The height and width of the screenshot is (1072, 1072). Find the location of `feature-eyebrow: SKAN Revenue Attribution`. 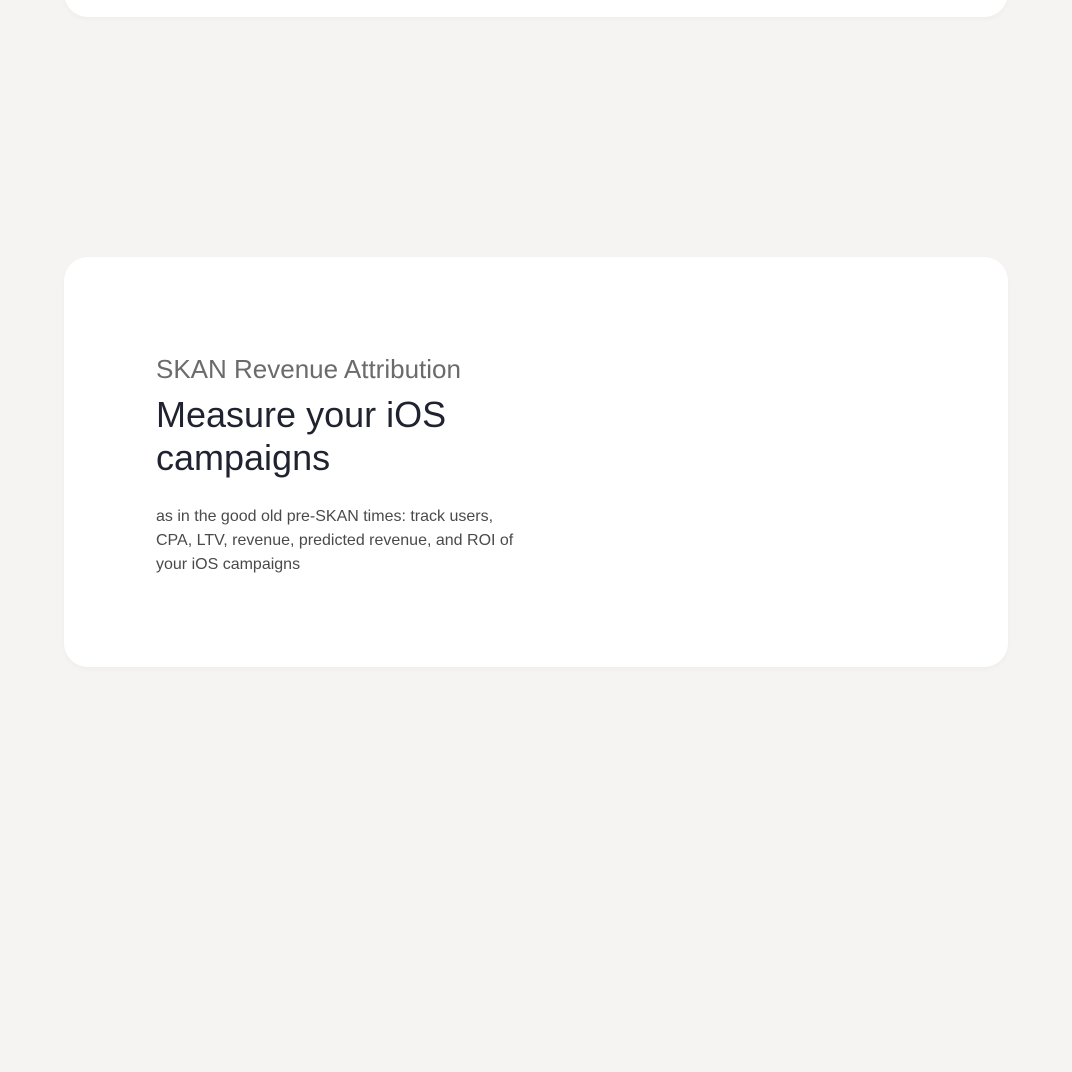

feature-eyebrow: SKAN Revenue Attribution is located at coordinates (308, 369).